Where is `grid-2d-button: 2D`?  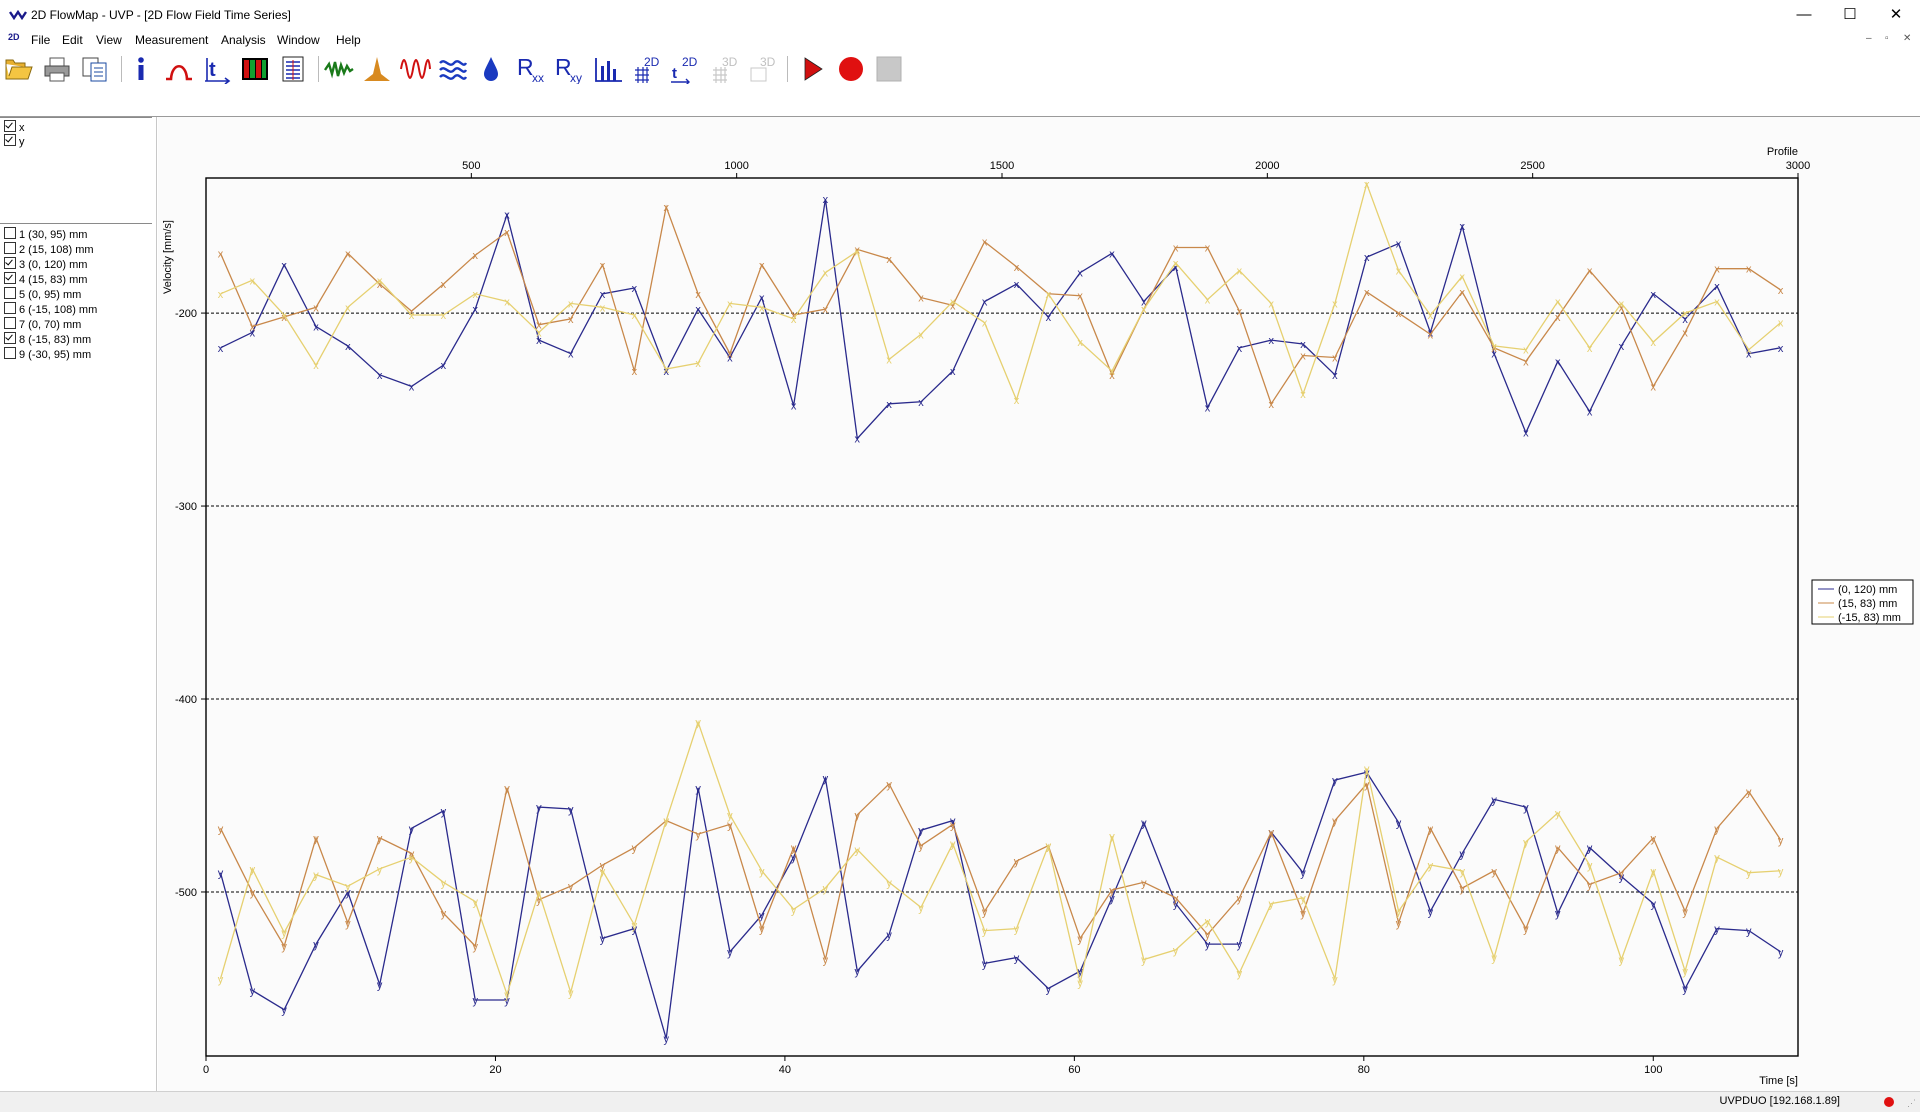
grid-2d-button: 2D is located at coordinates (647, 69).